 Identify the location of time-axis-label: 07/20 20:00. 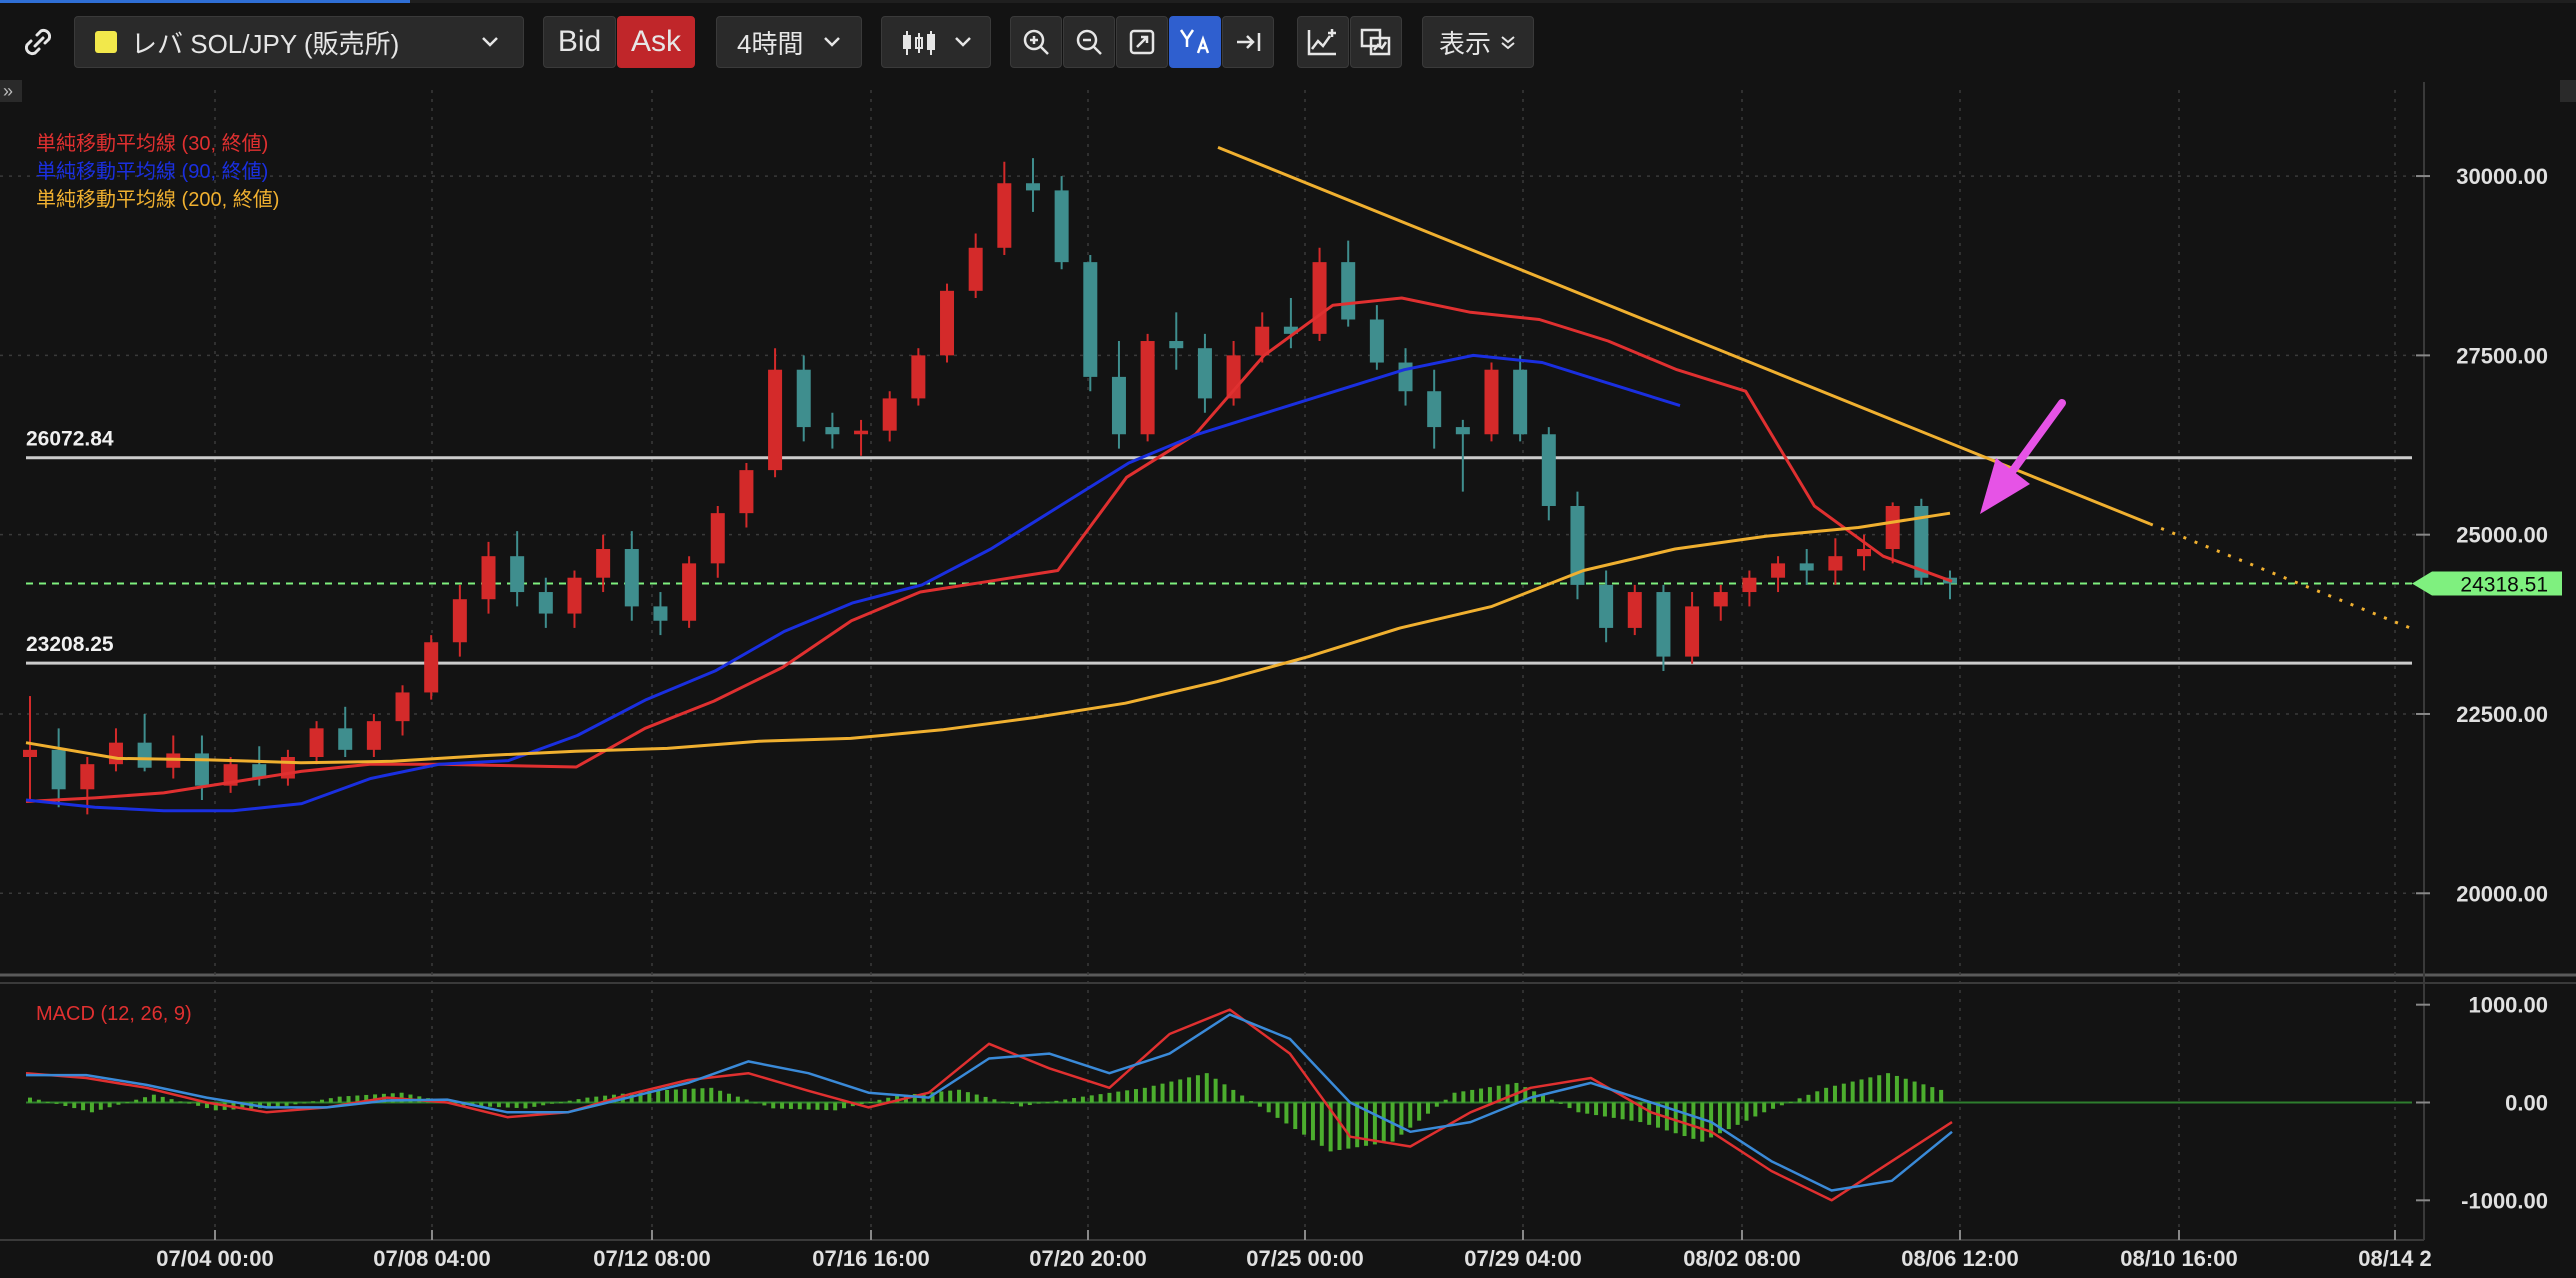
(1087, 1258).